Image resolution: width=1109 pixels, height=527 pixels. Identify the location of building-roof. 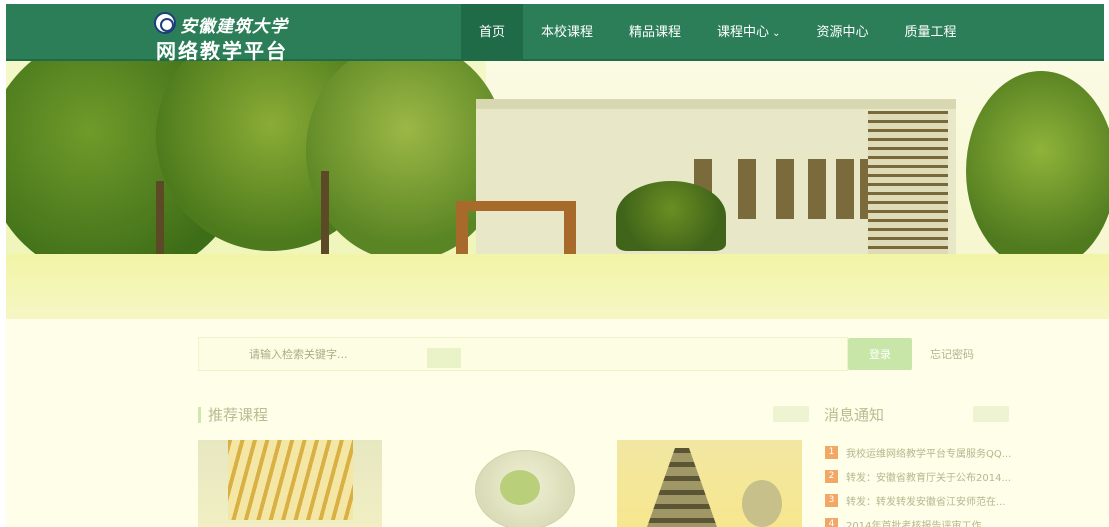
(716, 104).